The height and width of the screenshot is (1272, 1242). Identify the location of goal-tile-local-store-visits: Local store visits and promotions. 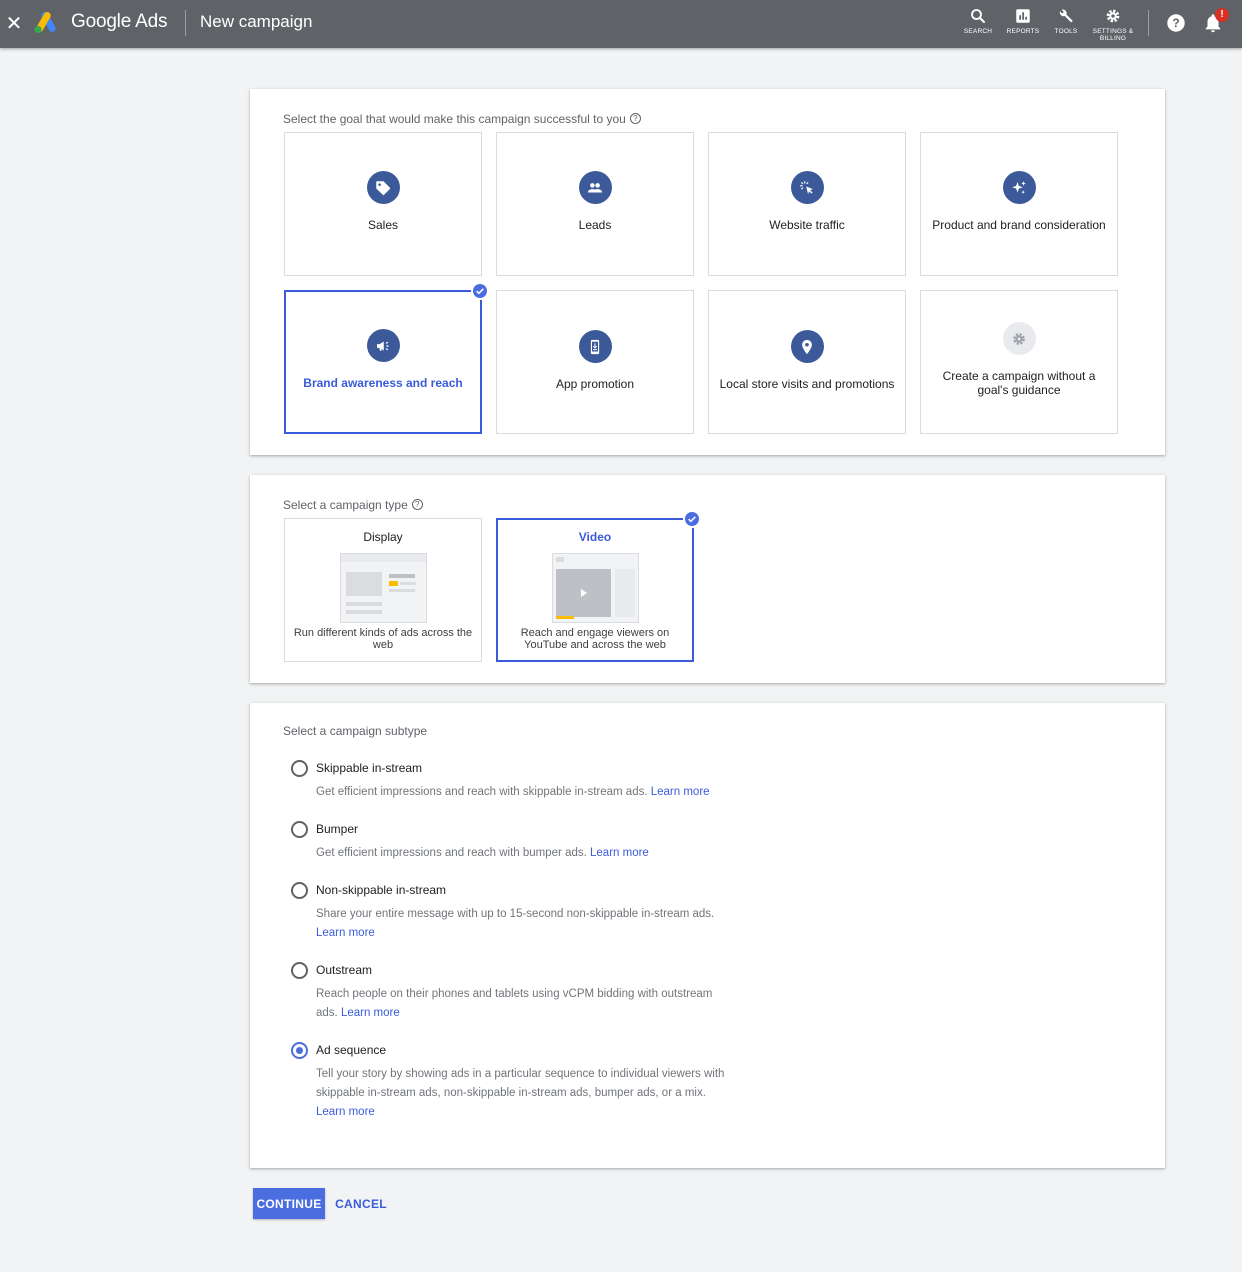
(807, 362).